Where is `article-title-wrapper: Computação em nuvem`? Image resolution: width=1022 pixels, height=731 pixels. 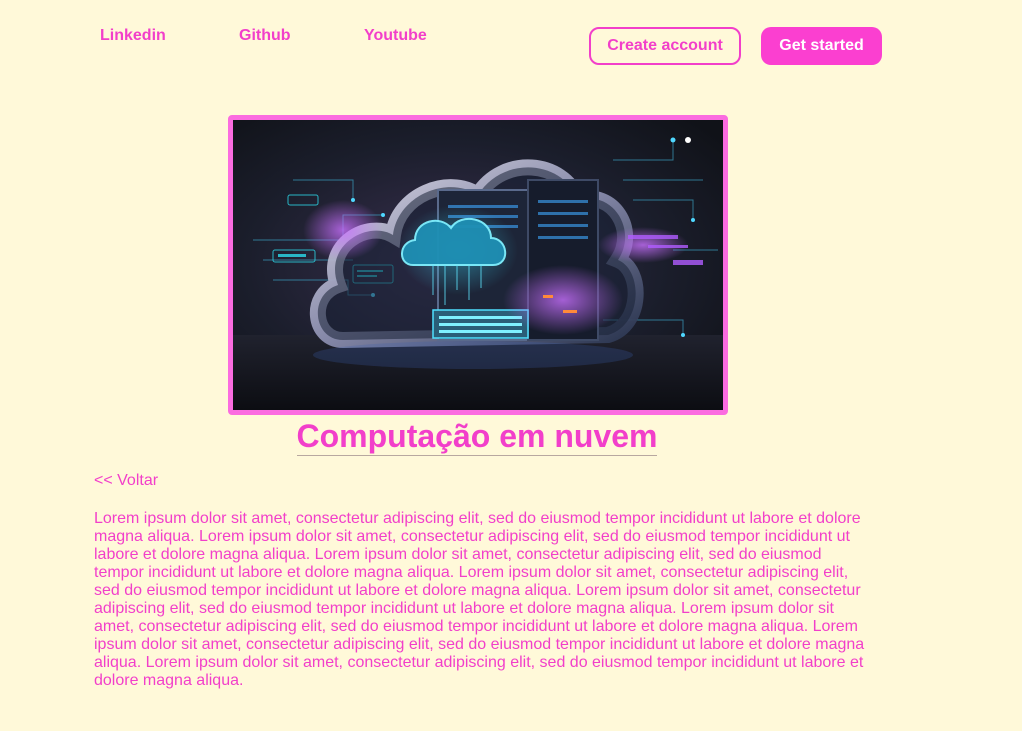 article-title-wrapper: Computação em nuvem is located at coordinates (477, 437).